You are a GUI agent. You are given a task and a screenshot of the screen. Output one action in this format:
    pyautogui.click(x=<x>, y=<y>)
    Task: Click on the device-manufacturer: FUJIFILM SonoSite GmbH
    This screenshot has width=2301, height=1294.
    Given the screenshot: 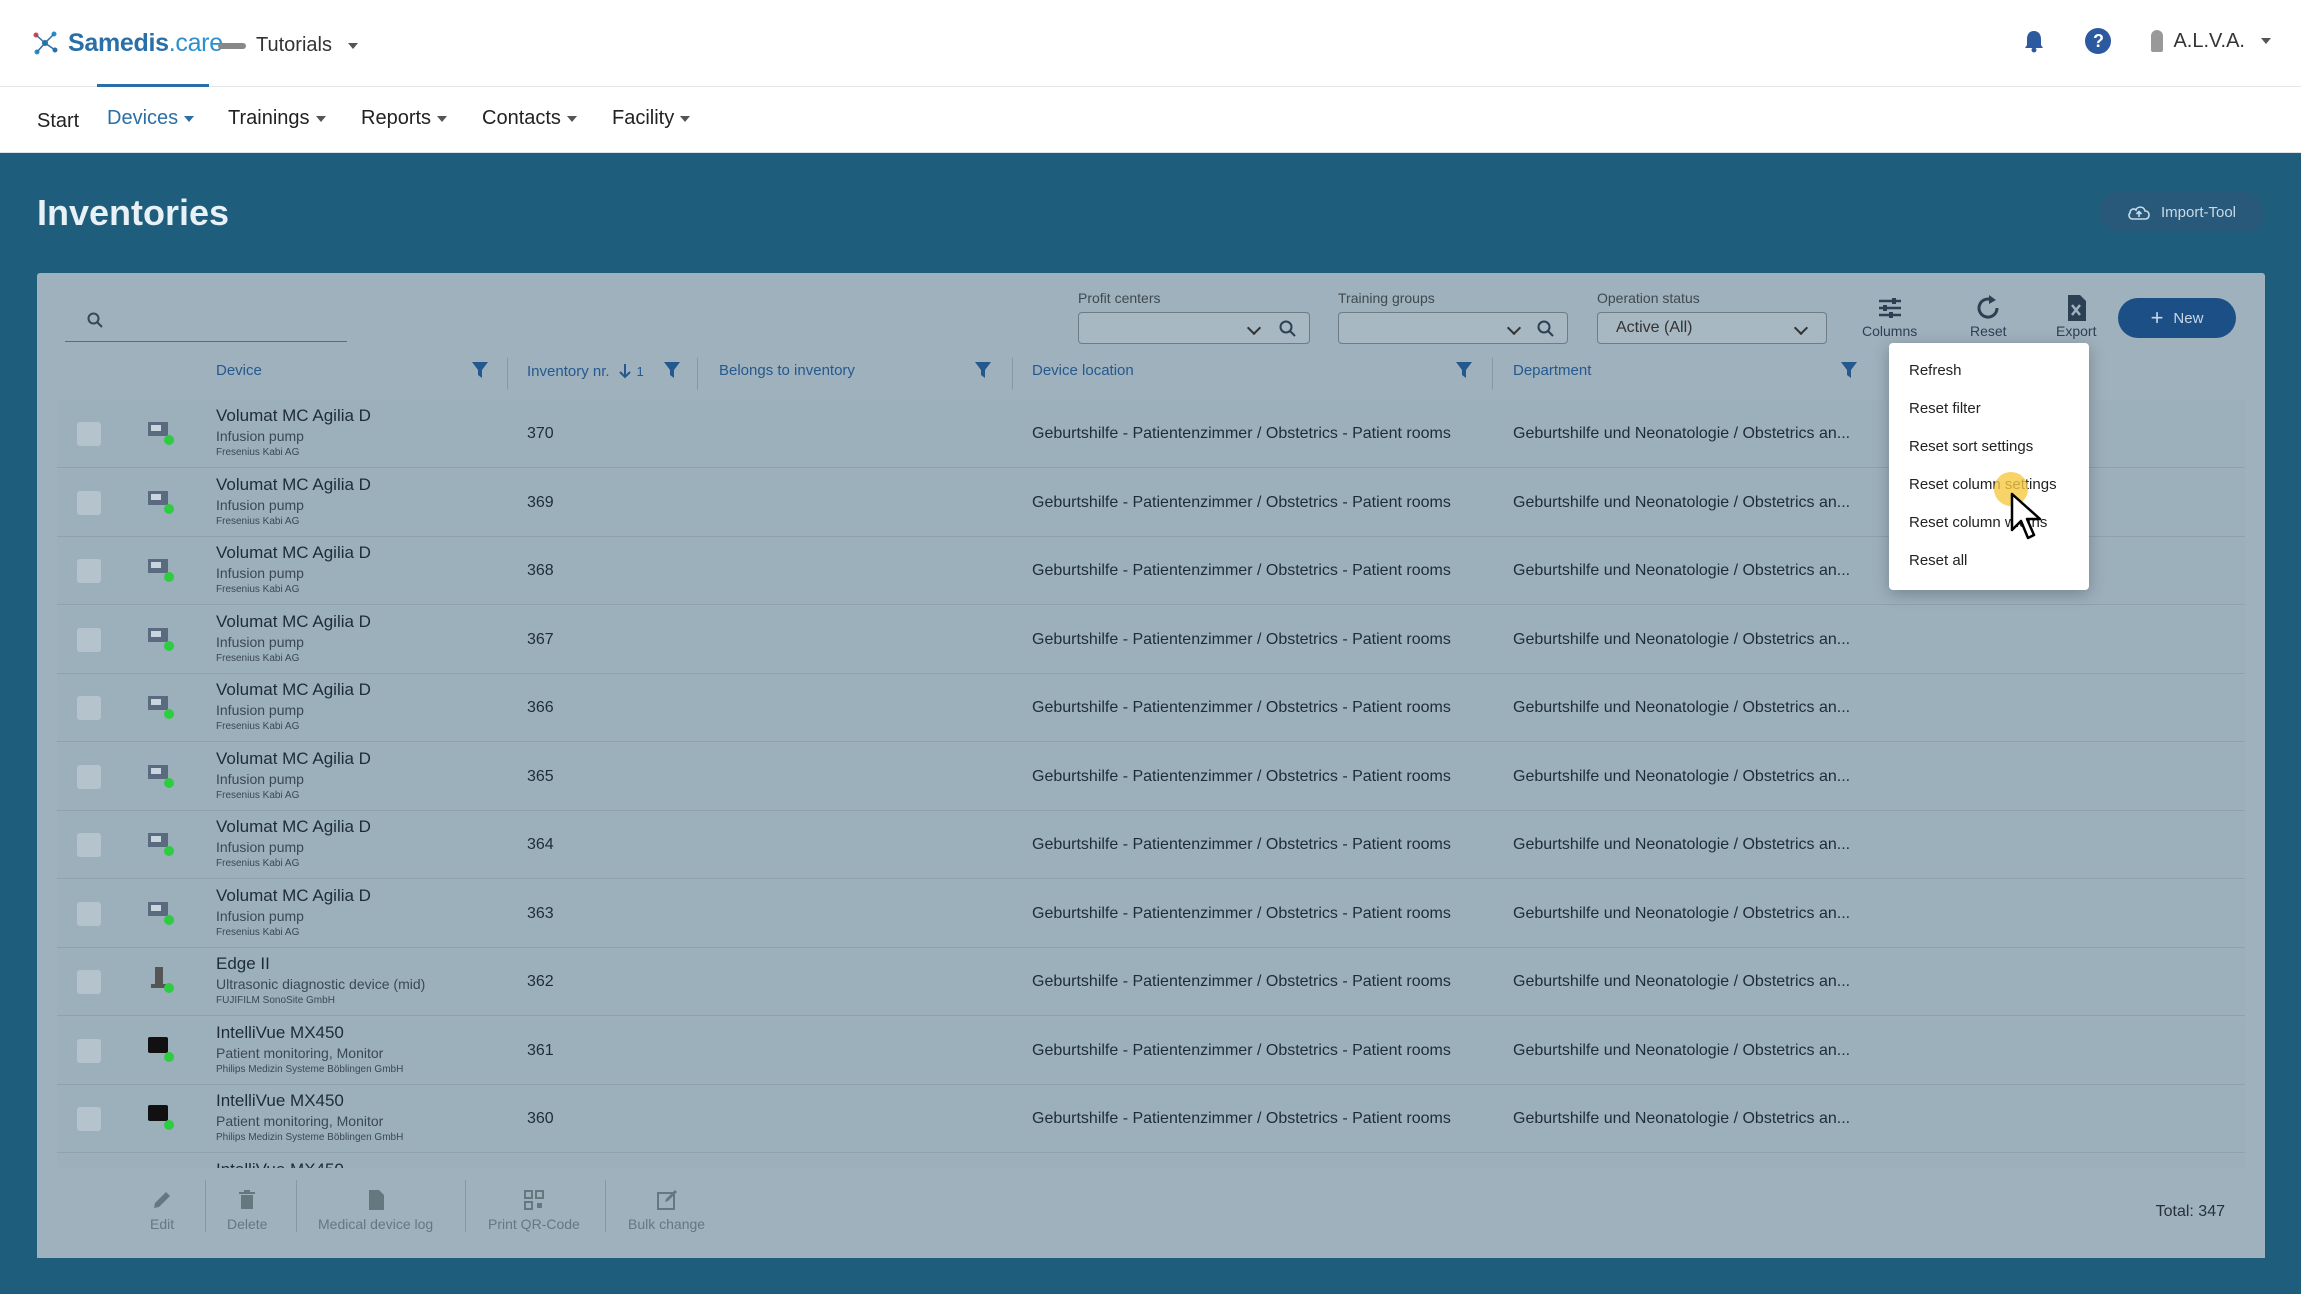 What is the action you would take?
    pyautogui.click(x=275, y=1000)
    